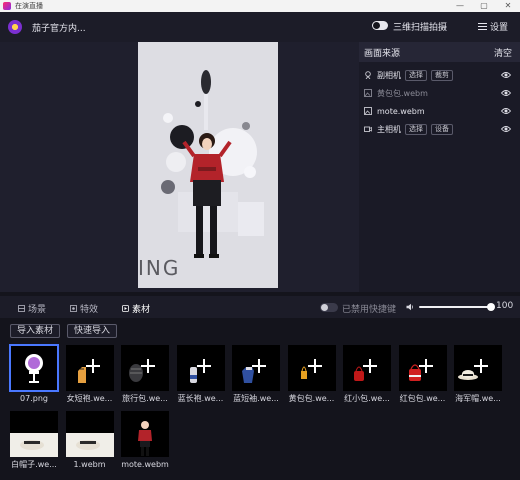  I want to click on channel-avatar, so click(15, 27).